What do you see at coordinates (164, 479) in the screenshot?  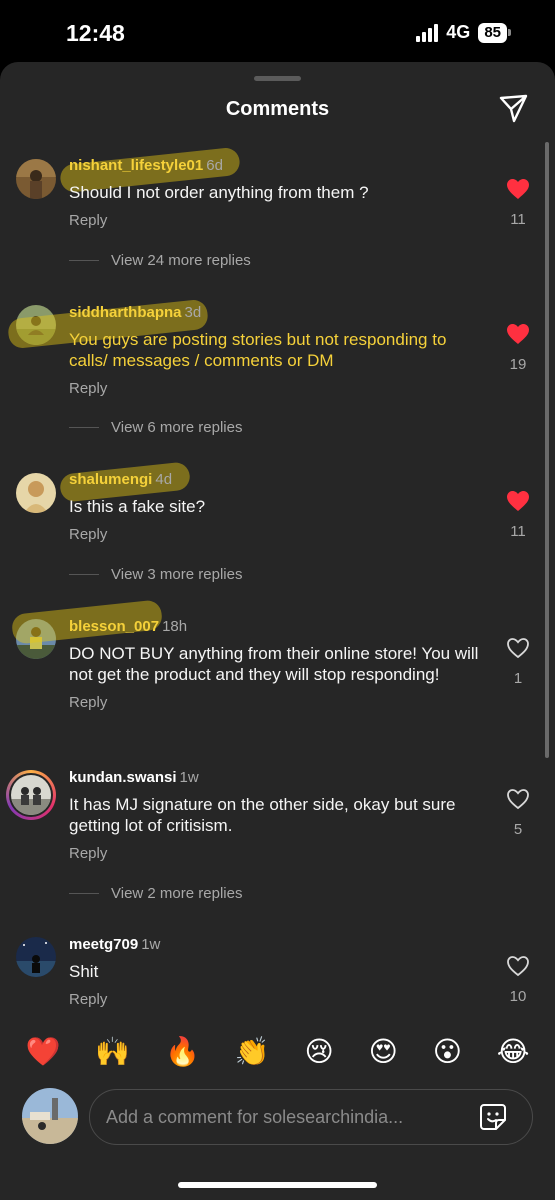 I see `comment-age: 4d` at bounding box center [164, 479].